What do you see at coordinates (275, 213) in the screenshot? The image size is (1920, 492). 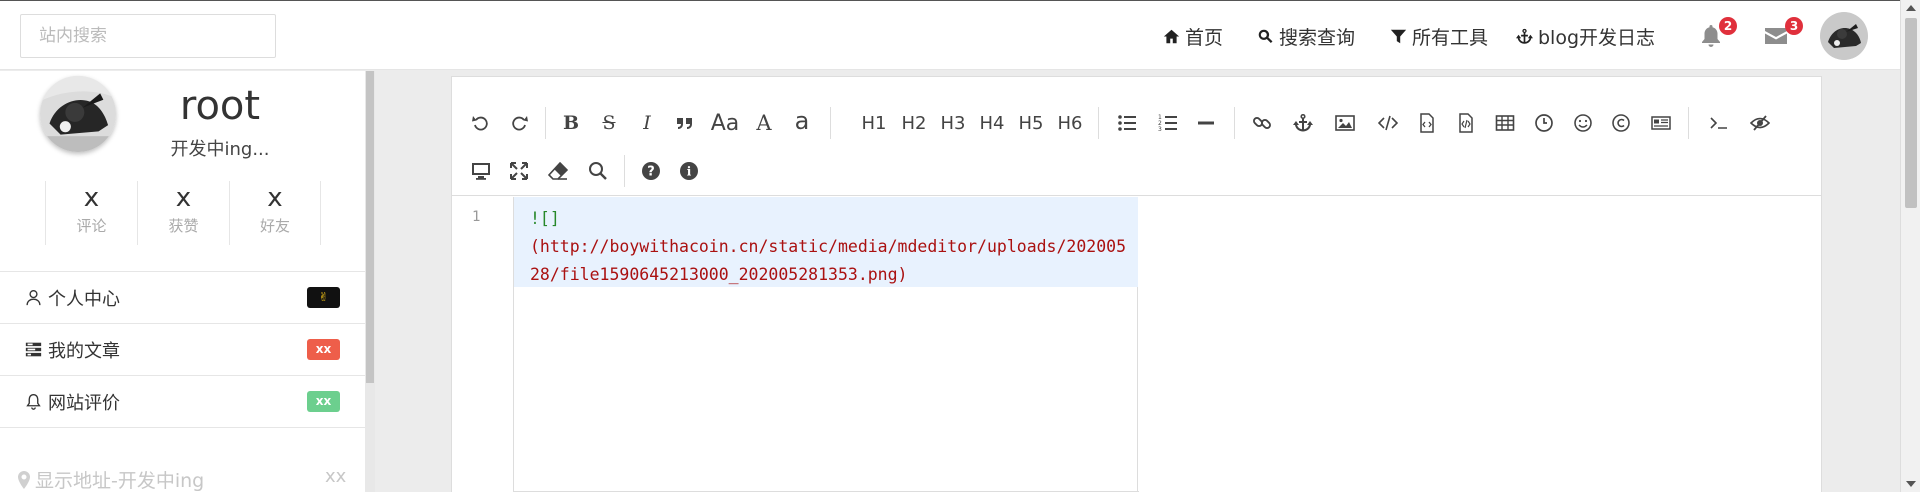 I see `stat-friends: x 好友` at bounding box center [275, 213].